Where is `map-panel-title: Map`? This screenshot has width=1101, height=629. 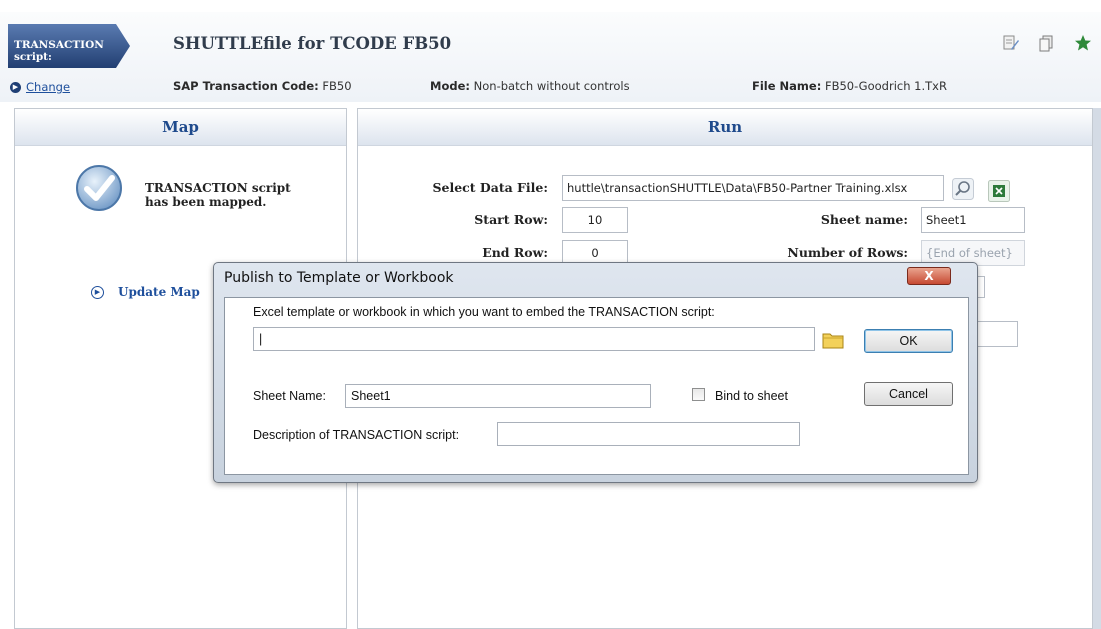 map-panel-title: Map is located at coordinates (180, 127).